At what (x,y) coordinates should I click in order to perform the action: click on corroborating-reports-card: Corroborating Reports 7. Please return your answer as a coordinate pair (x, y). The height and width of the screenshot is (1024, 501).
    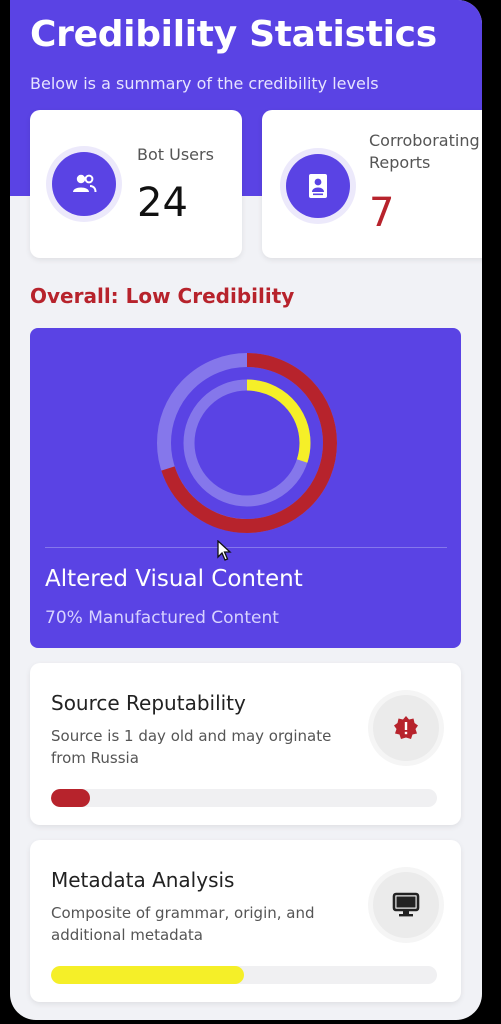
    Looking at the image, I should click on (372, 184).